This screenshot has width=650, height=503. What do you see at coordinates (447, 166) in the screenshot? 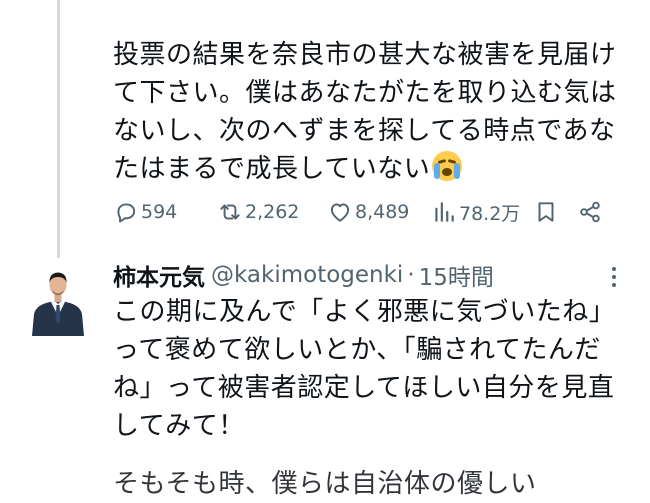
I see `crying-face-emoji-icon` at bounding box center [447, 166].